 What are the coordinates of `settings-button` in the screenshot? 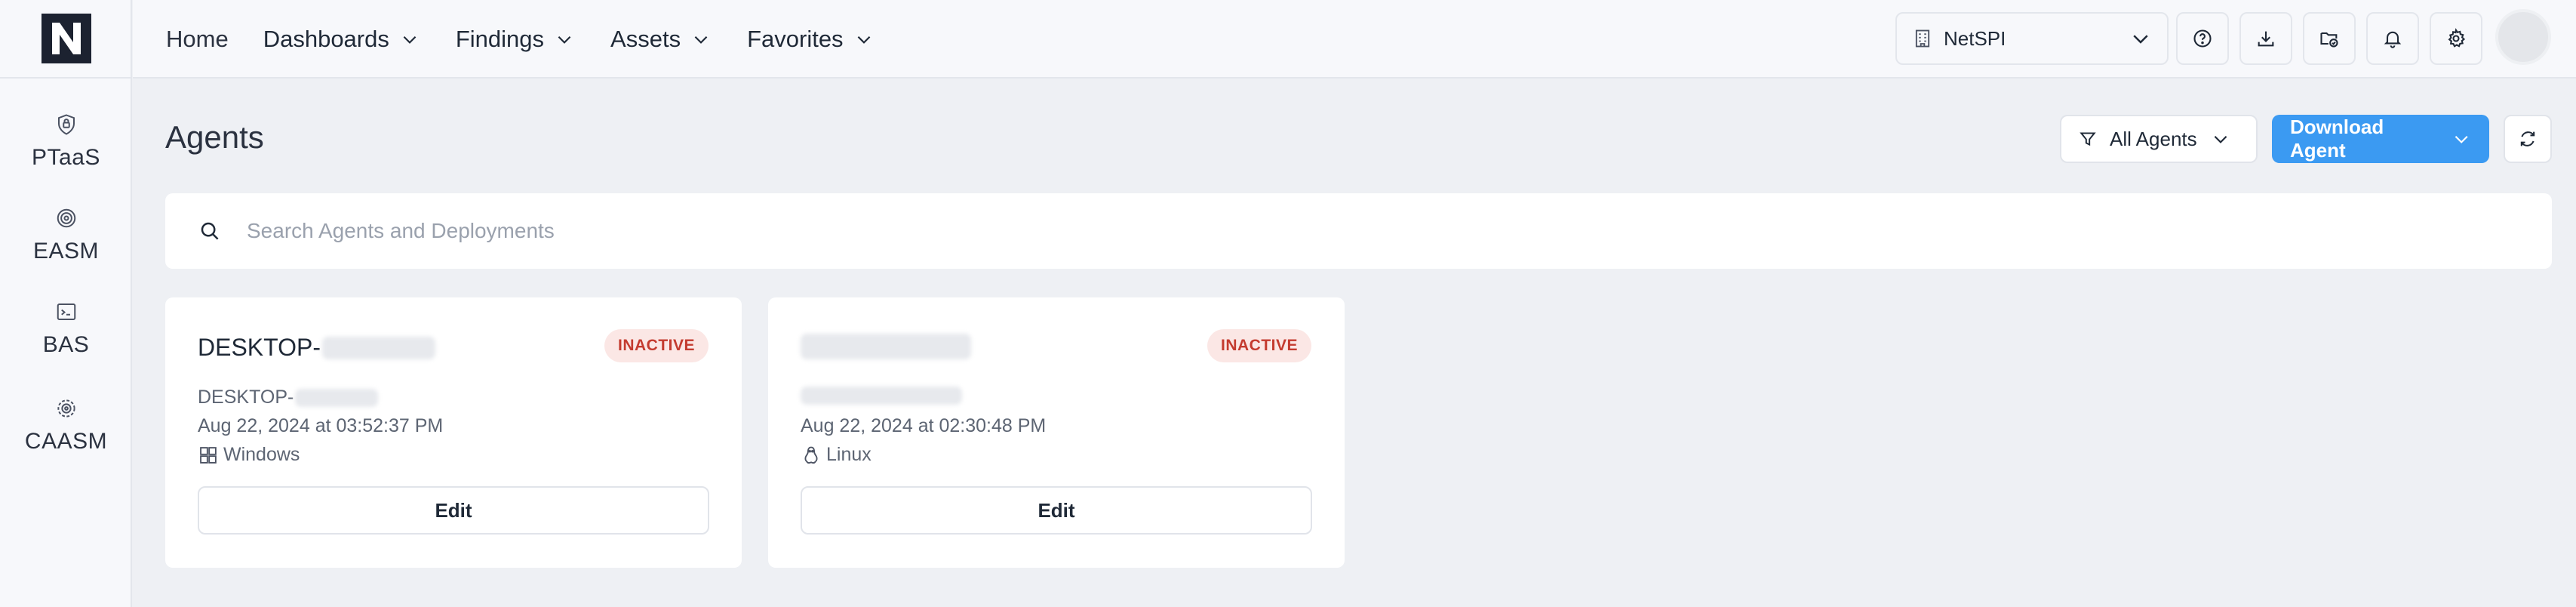 It's located at (2456, 38).